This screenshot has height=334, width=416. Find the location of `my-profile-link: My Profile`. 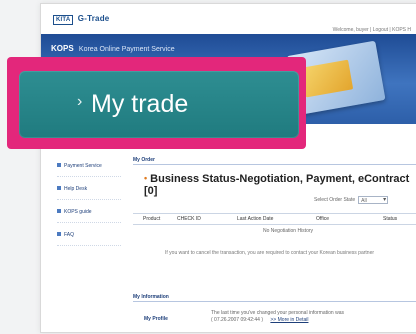

my-profile-link: My Profile is located at coordinates (156, 319).